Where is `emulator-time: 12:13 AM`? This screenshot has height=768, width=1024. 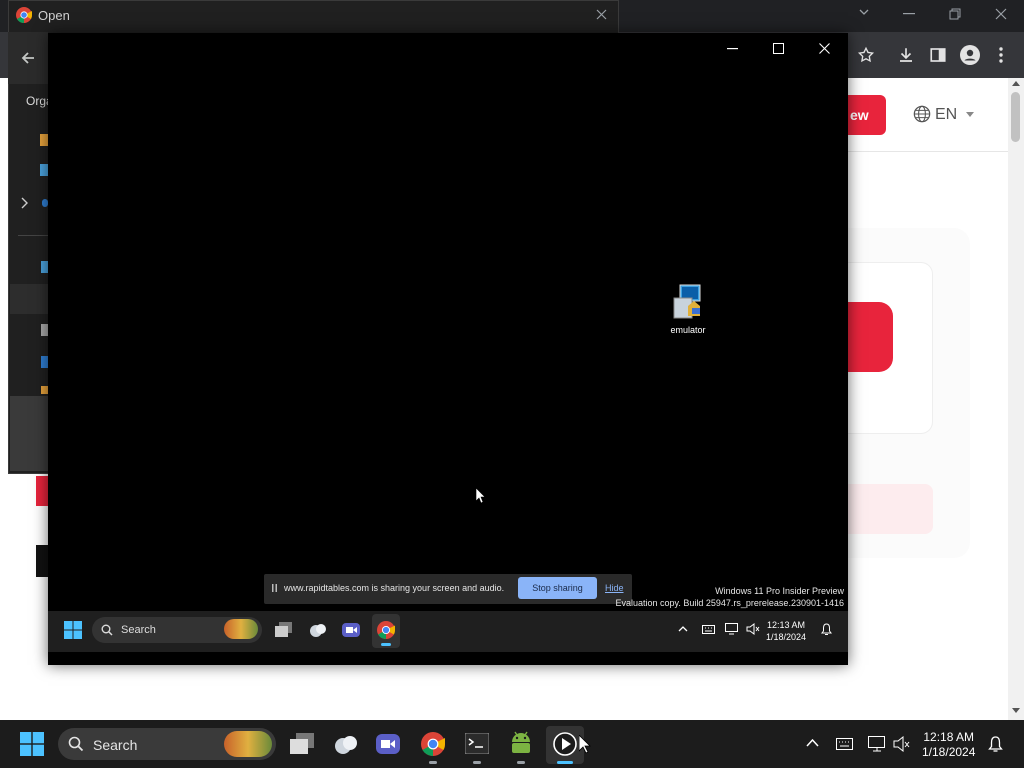 emulator-time: 12:13 AM is located at coordinates (786, 625).